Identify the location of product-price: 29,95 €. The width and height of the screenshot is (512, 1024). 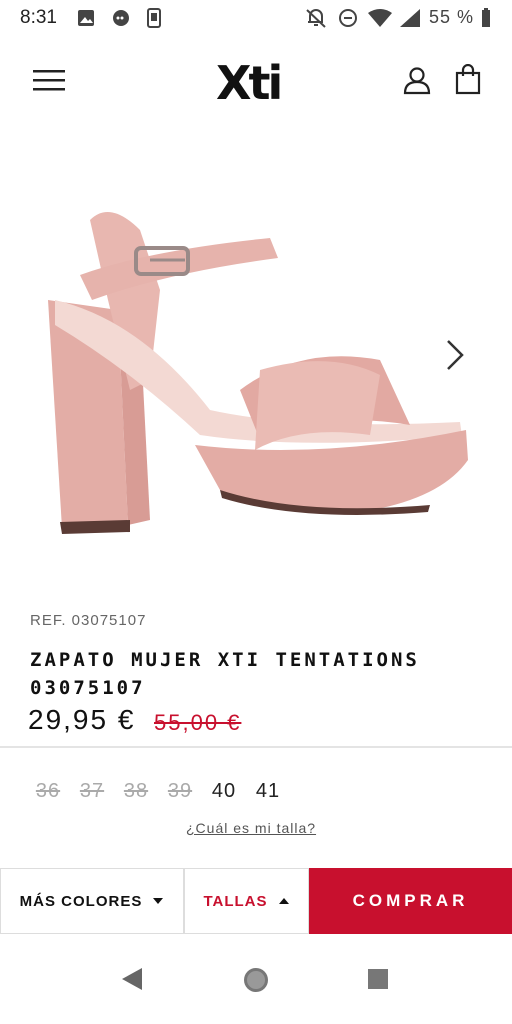
(82, 719).